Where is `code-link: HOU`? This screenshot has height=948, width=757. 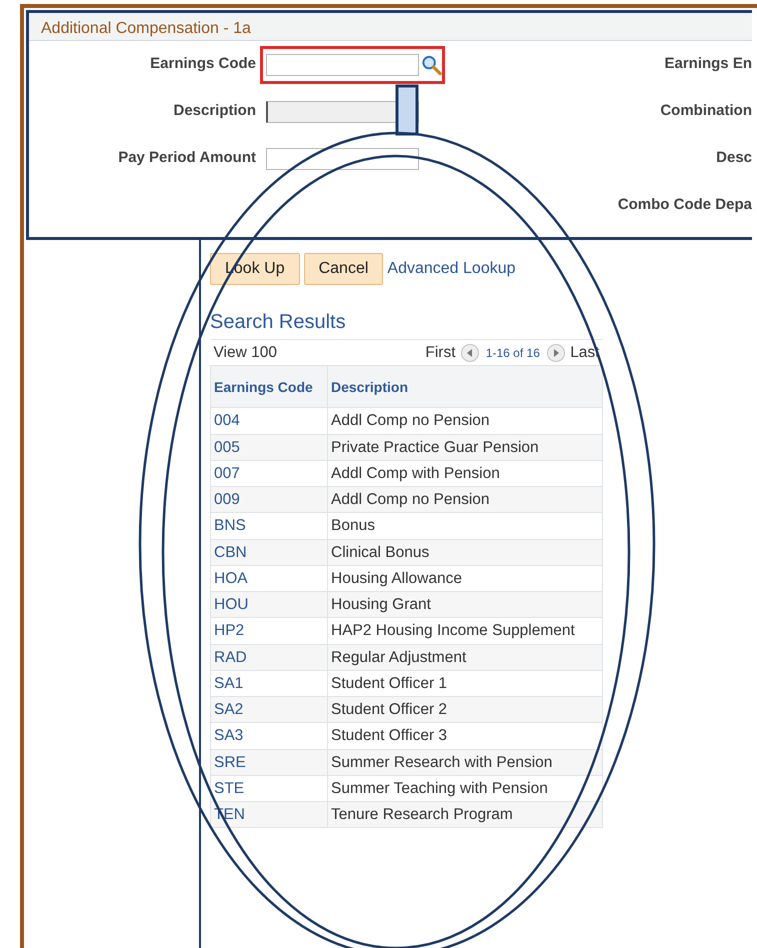 code-link: HOU is located at coordinates (231, 604).